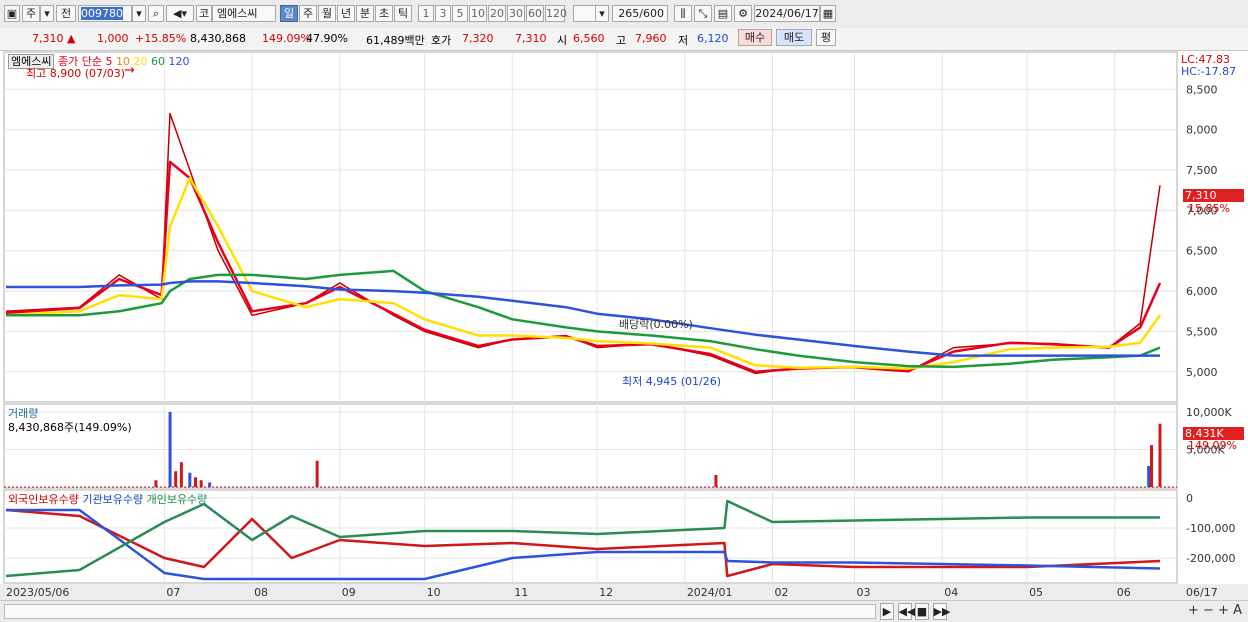 The width and height of the screenshot is (1248, 622). What do you see at coordinates (1124, 592) in the screenshot?
I see `x-tick-label: 06` at bounding box center [1124, 592].